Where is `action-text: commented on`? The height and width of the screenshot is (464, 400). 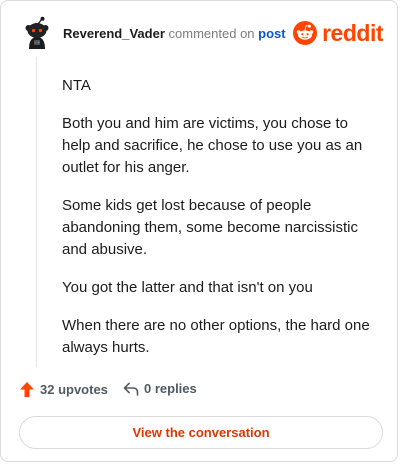 action-text: commented on is located at coordinates (211, 33).